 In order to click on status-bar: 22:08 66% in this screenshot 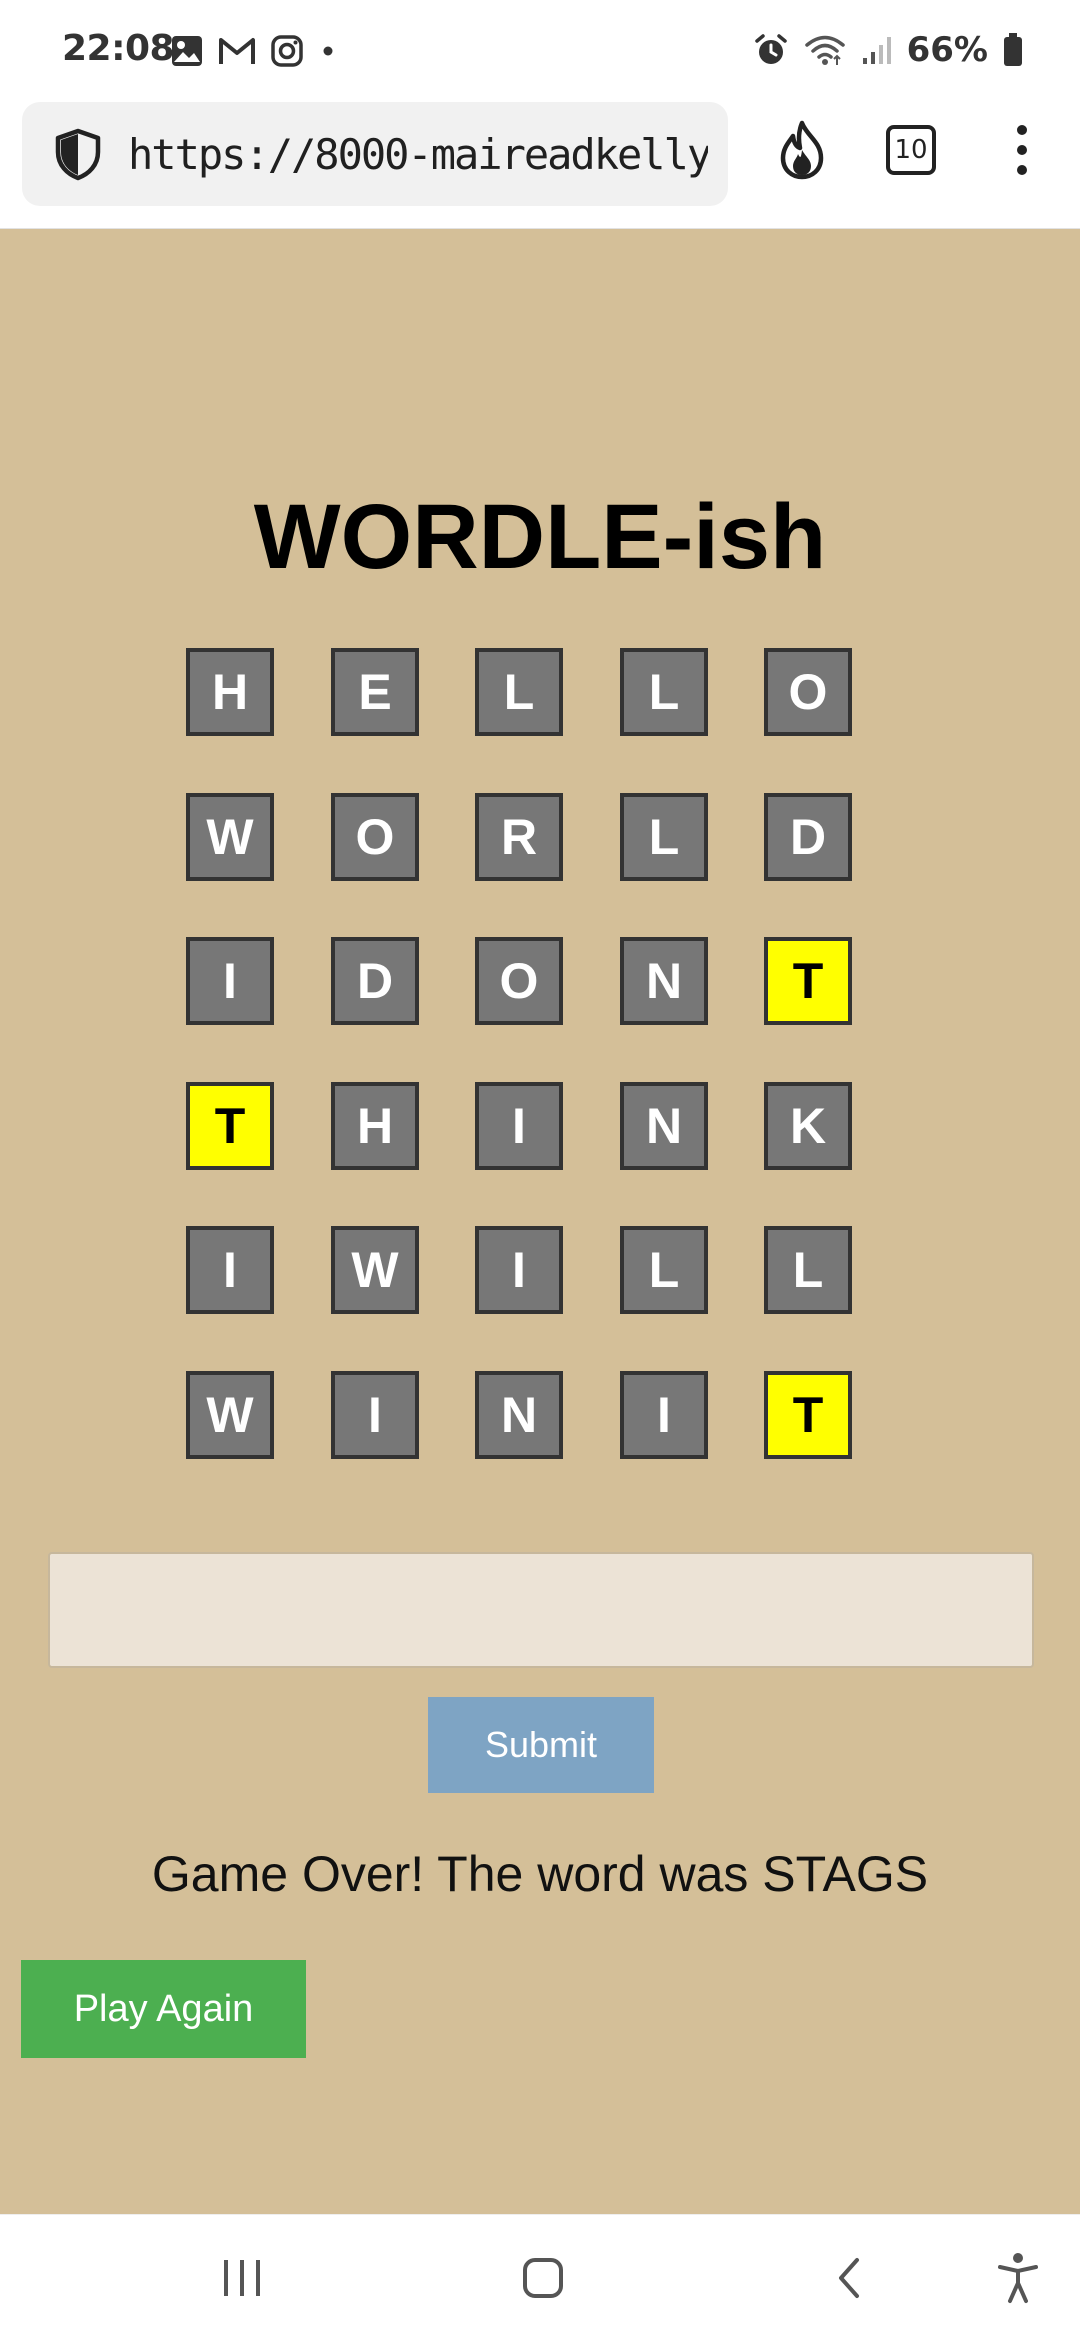, I will do `click(540, 50)`.